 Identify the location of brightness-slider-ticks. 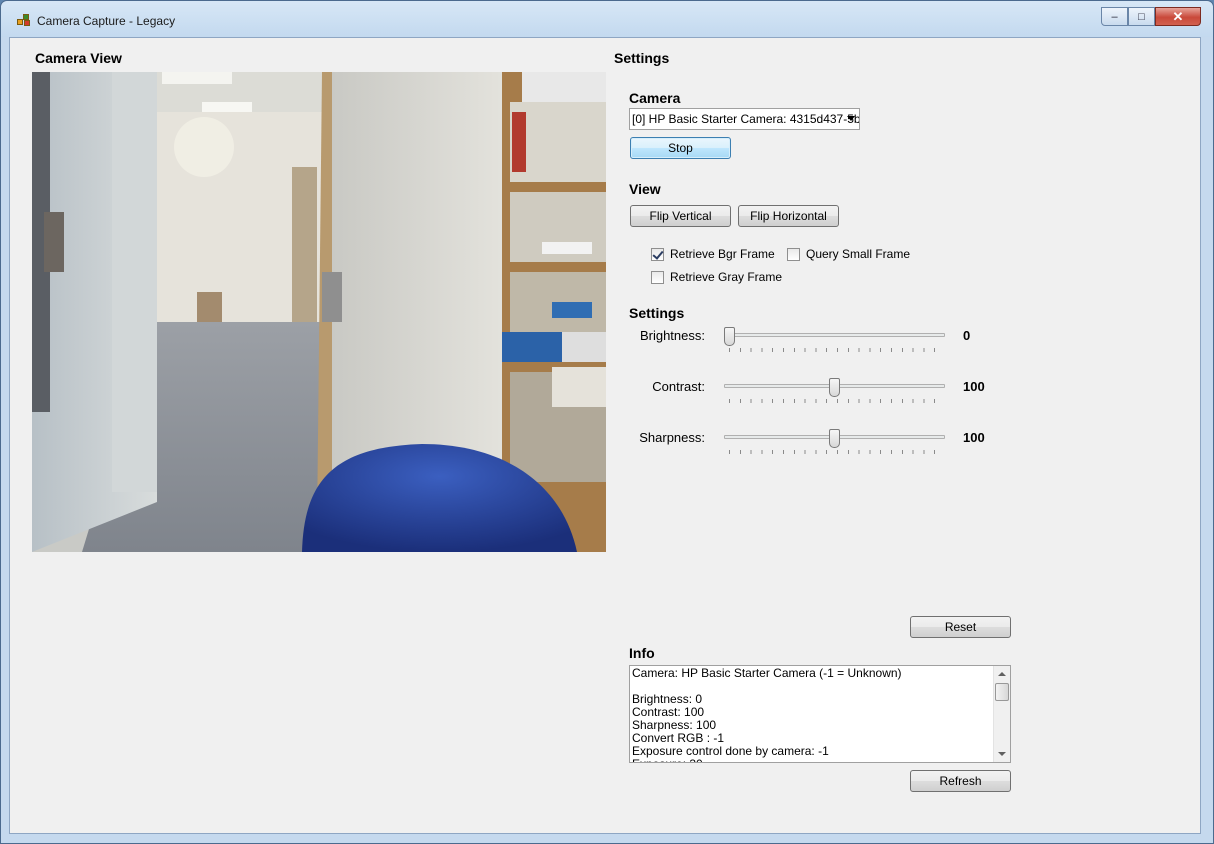
(836, 350).